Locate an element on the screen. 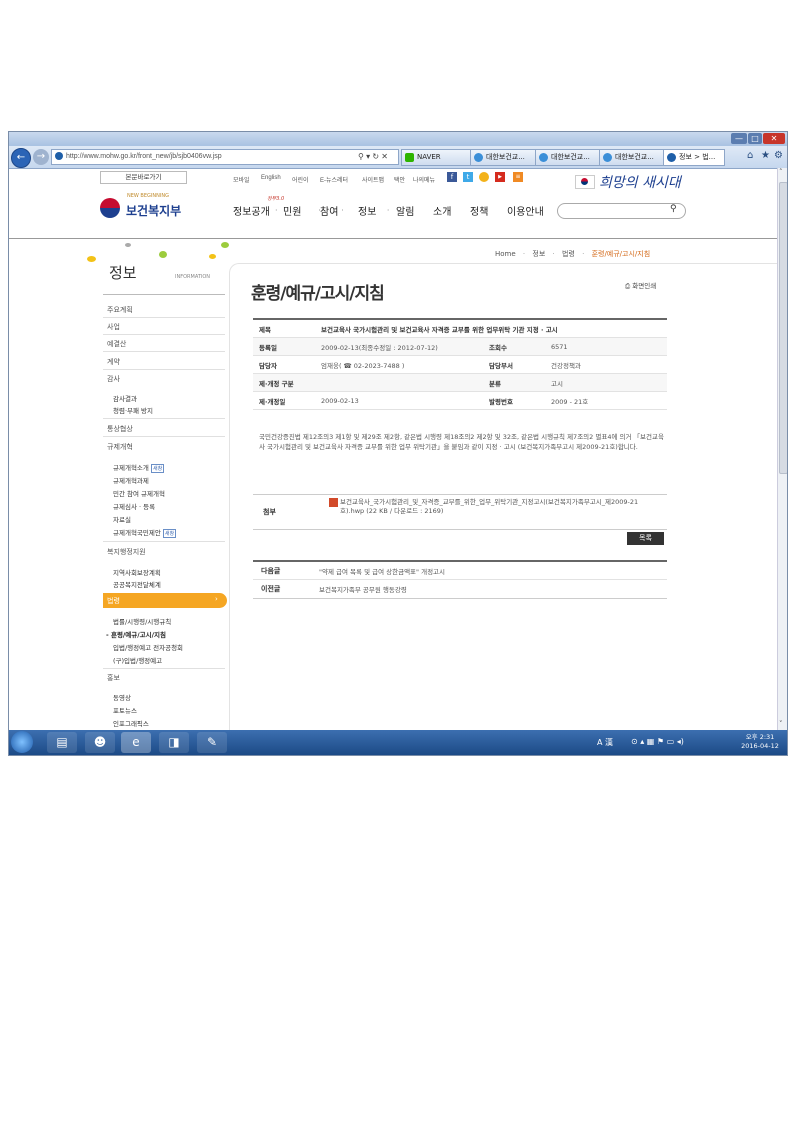 The width and height of the screenshot is (794, 1123). lnb-sub-reg-private: 민간 참여 규제개혁 is located at coordinates (139, 493).